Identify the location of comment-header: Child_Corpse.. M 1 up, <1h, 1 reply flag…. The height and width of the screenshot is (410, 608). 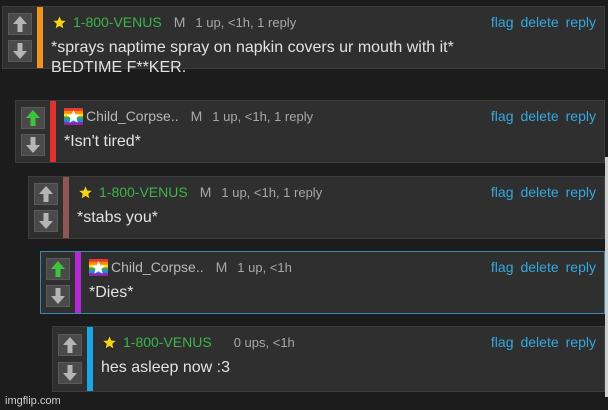
(330, 116).